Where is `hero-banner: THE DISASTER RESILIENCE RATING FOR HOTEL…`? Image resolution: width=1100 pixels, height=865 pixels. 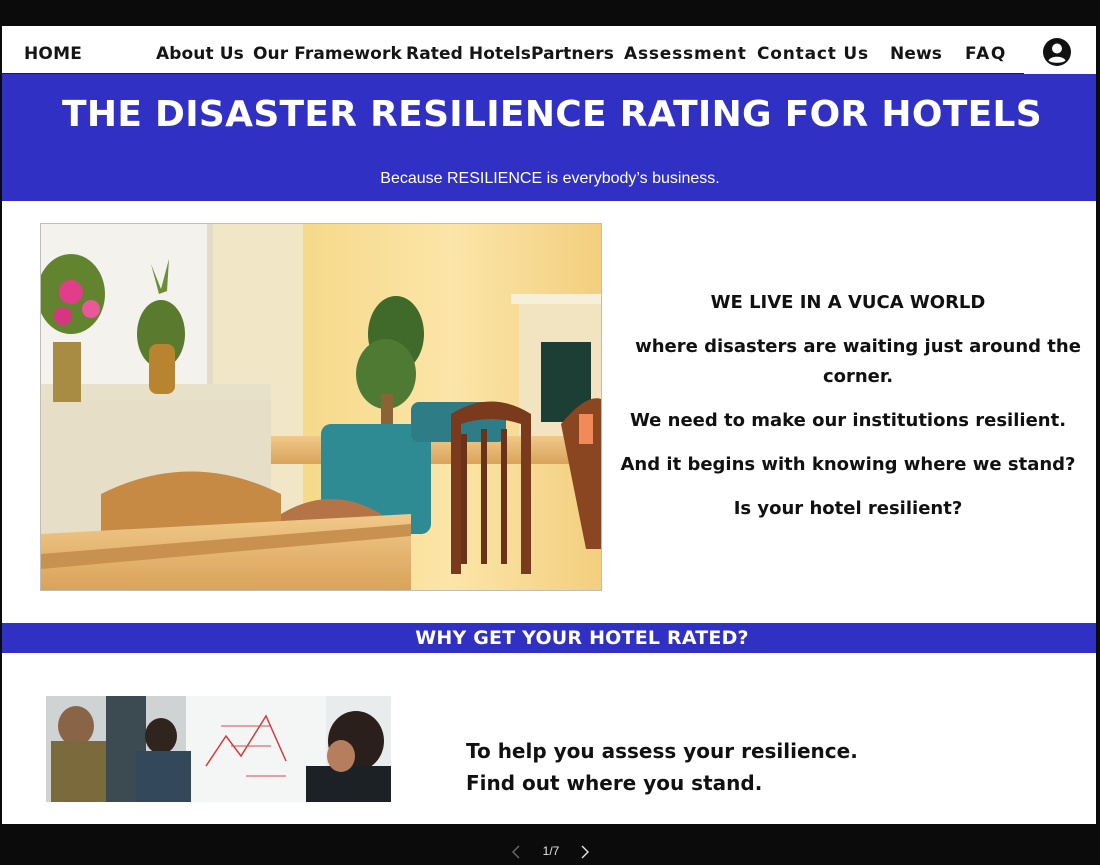
hero-banner: THE DISASTER RESILIENCE RATING FOR HOTEL… is located at coordinates (549, 137).